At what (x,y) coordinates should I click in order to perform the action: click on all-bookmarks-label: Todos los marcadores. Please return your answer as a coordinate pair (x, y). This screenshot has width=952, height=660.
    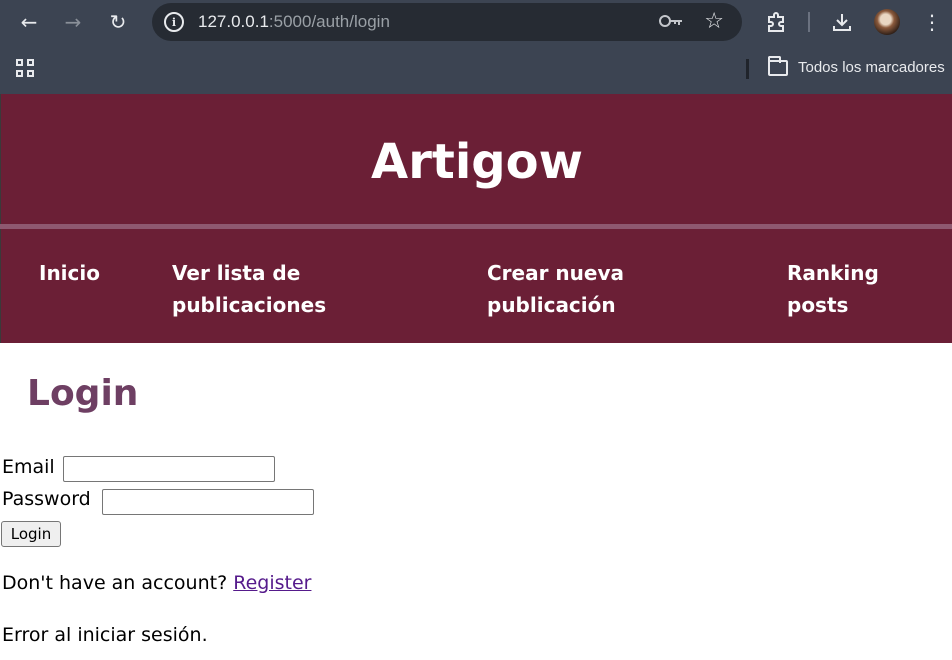
    Looking at the image, I should click on (871, 67).